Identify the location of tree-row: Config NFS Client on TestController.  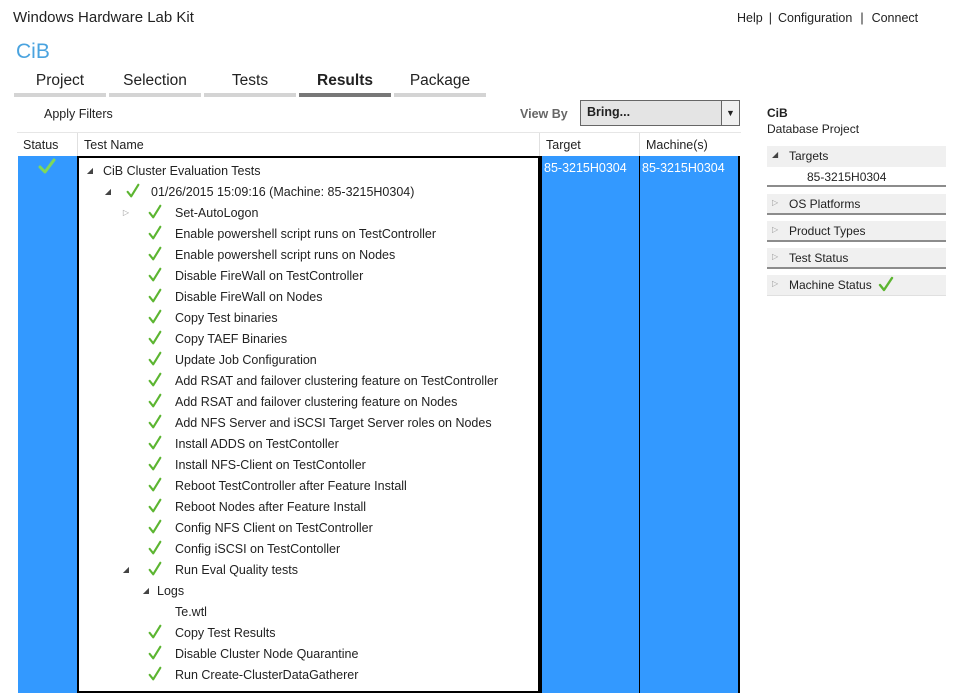
(308, 528).